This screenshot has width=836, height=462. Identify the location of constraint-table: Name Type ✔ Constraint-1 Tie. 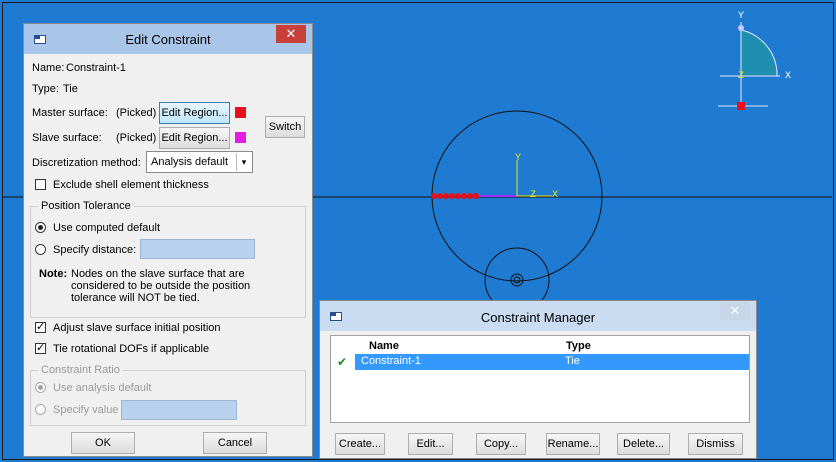
(540, 379).